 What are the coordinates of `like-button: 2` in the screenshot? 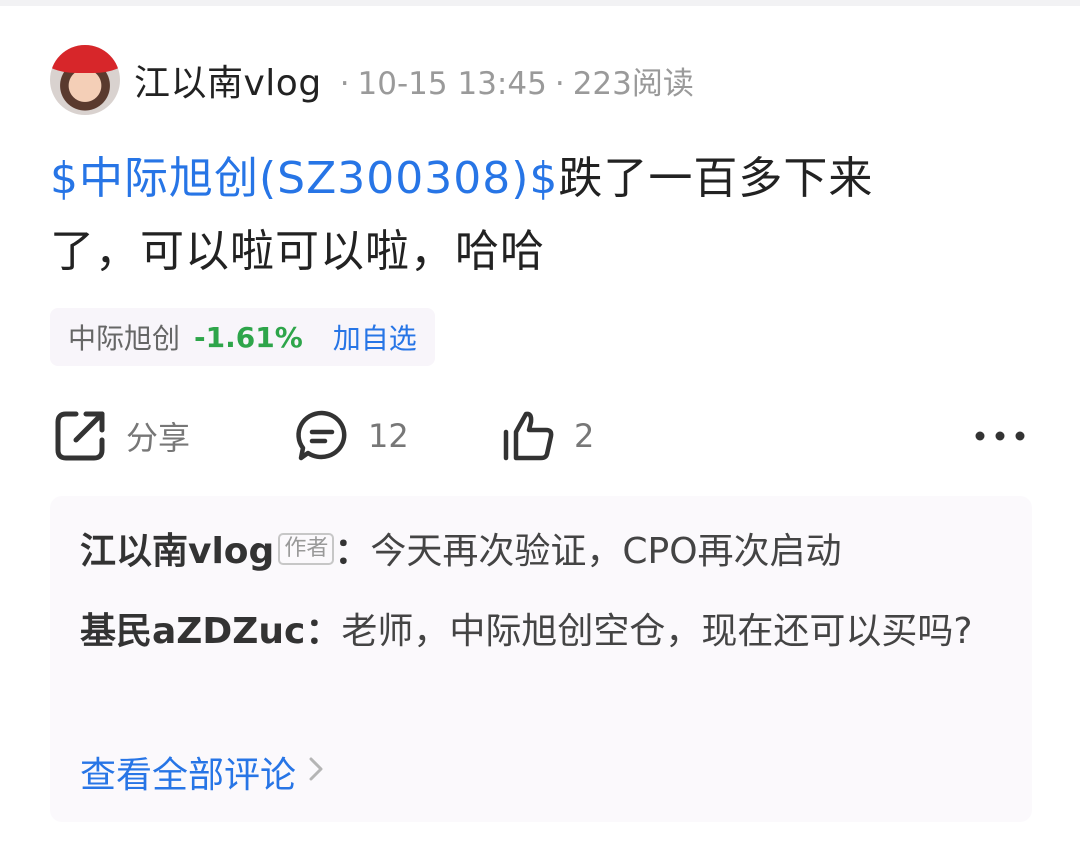 It's located at (547, 436).